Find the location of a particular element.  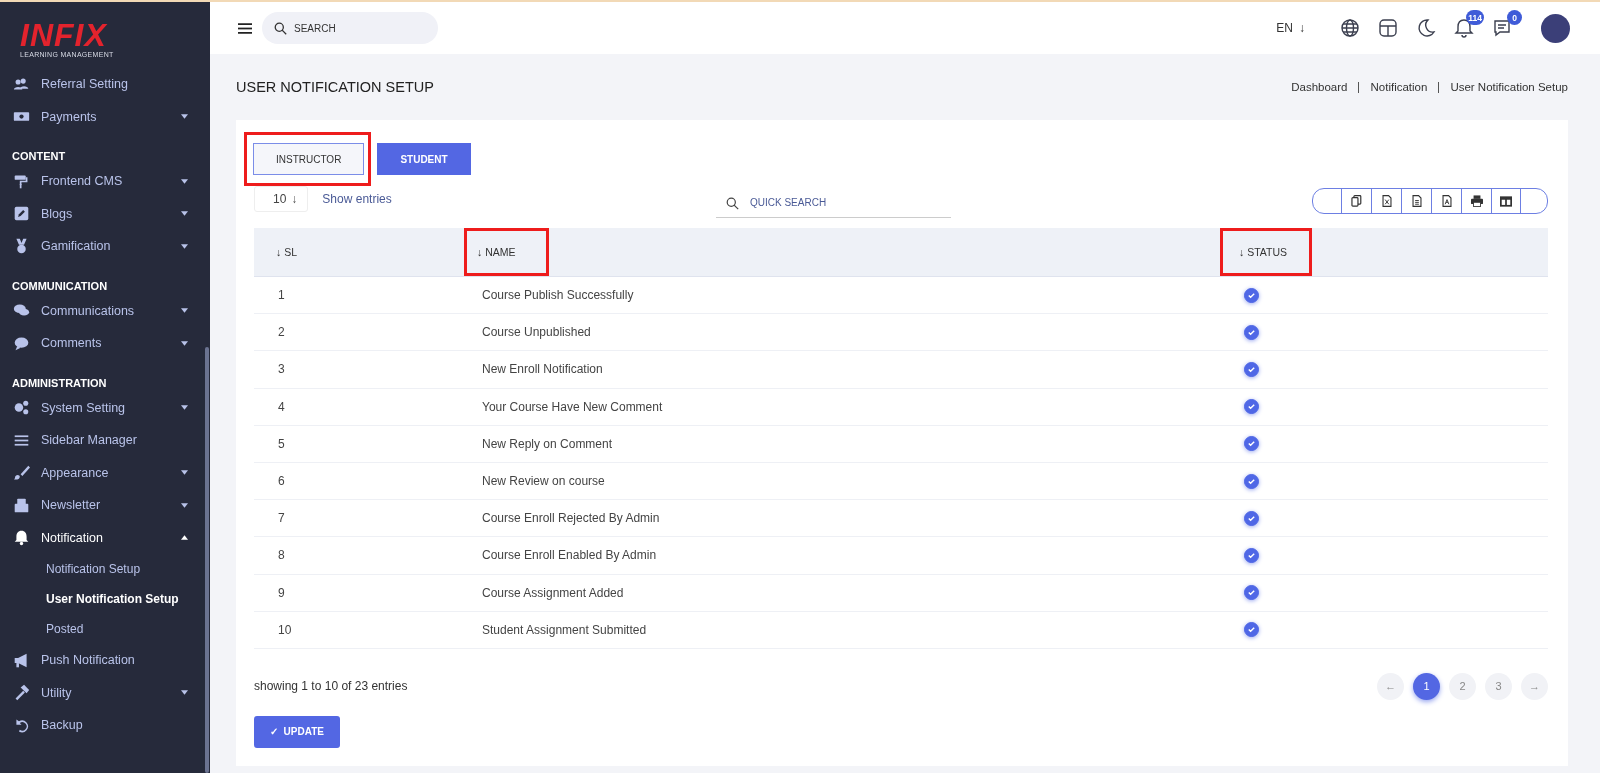

table-cell: 9 is located at coordinates (281, 592).